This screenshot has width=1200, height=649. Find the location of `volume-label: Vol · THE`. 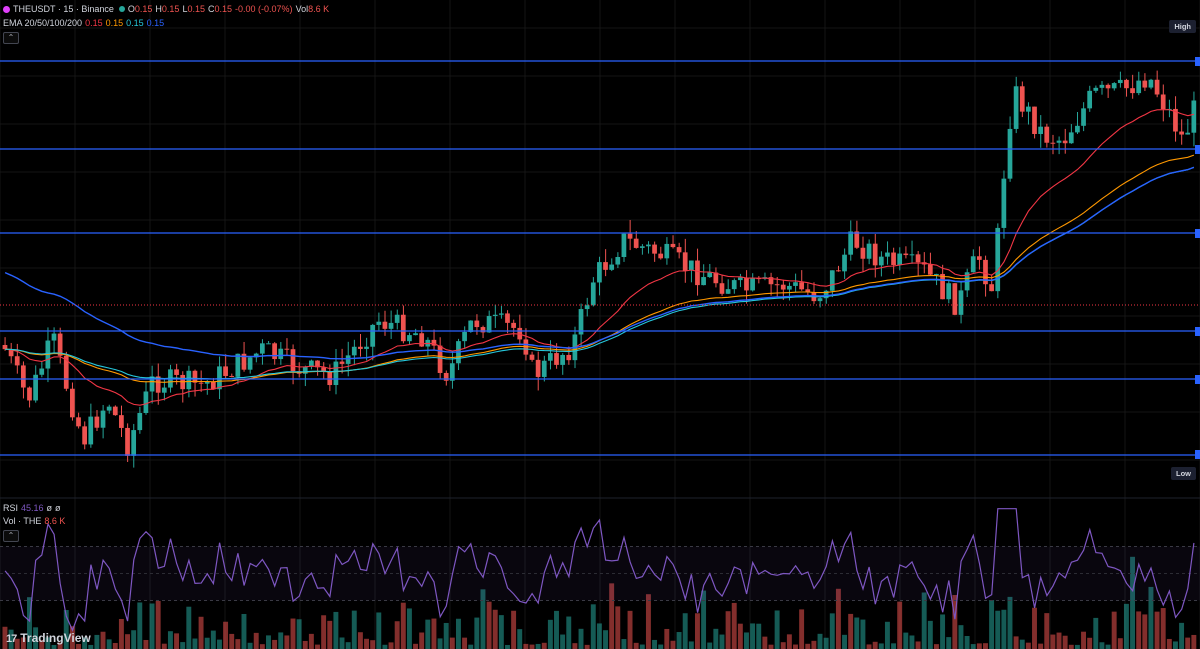

volume-label: Vol · THE is located at coordinates (22, 521).